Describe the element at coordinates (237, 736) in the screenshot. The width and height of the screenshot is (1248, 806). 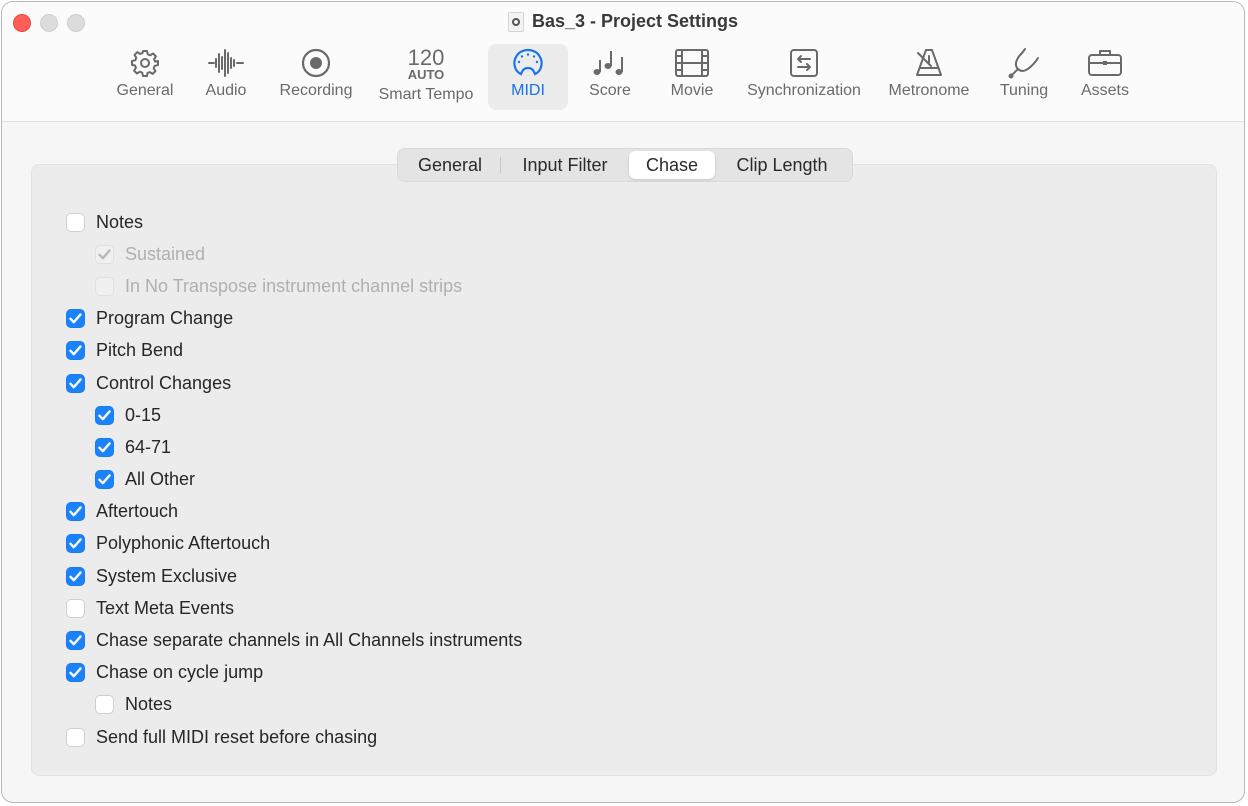
I see `option-label: Send full MIDI reset before chasing` at that location.